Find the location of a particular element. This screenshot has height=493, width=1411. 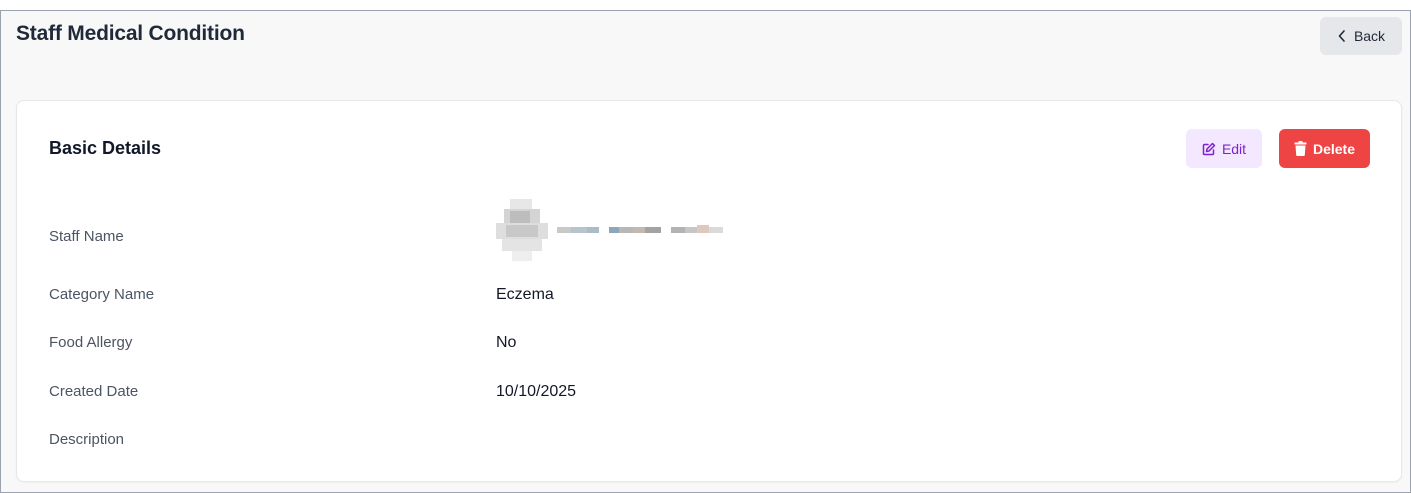

category-name-value: Eczema is located at coordinates (525, 294).